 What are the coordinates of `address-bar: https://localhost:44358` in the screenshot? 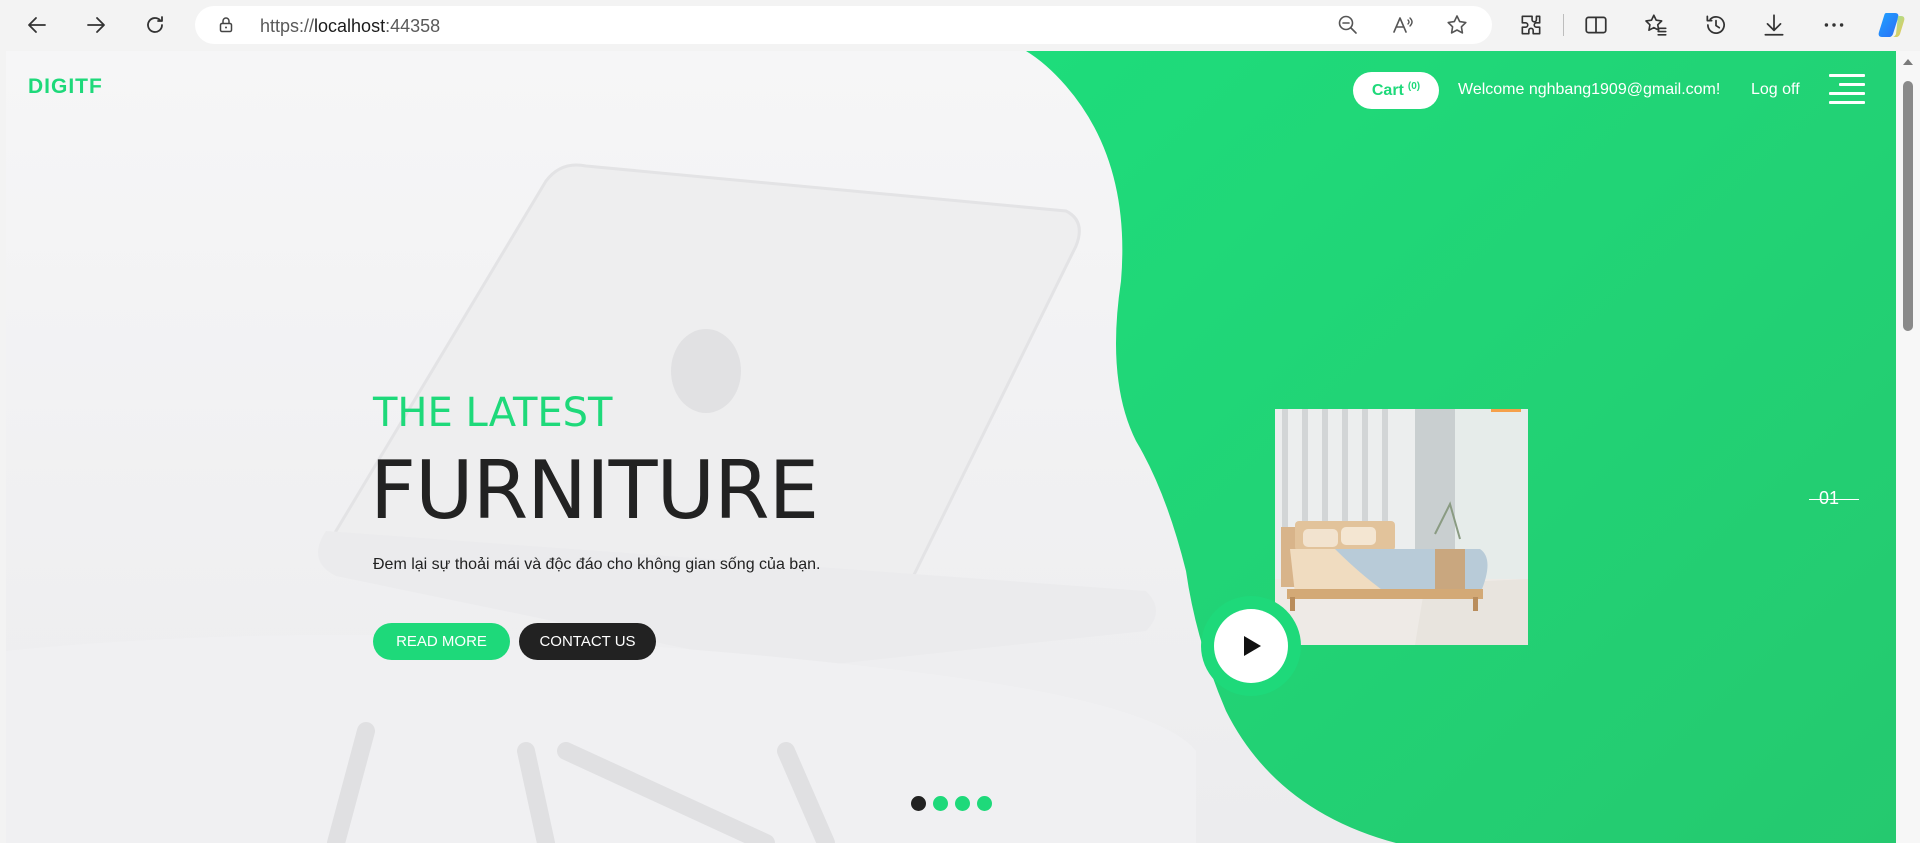 It's located at (843, 25).